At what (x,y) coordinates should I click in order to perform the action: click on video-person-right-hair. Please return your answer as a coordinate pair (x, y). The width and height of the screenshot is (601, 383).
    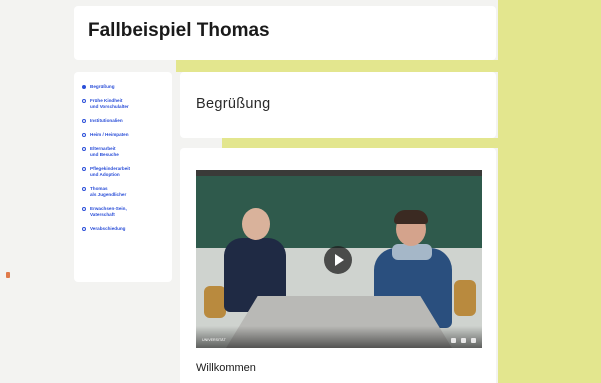
    Looking at the image, I should click on (411, 217).